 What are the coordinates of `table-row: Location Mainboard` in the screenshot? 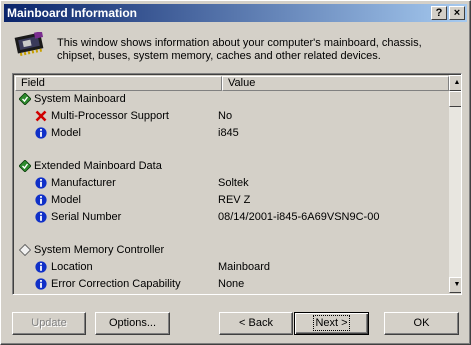 It's located at (232, 267).